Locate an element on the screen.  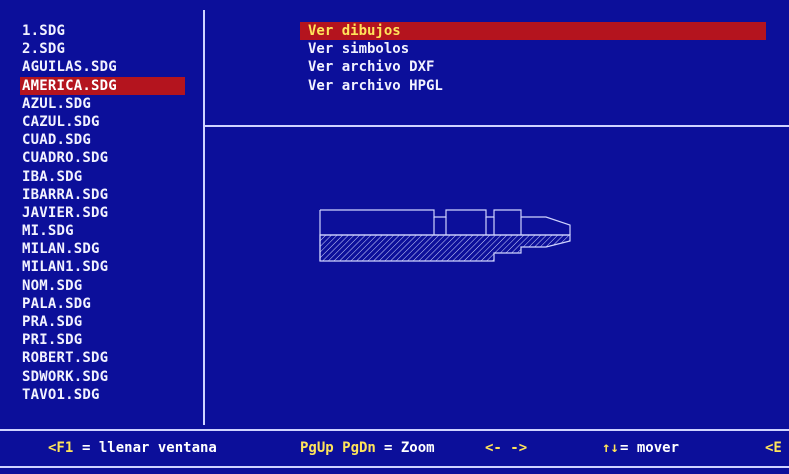
menu-item: Ver simbolos is located at coordinates (533, 49).